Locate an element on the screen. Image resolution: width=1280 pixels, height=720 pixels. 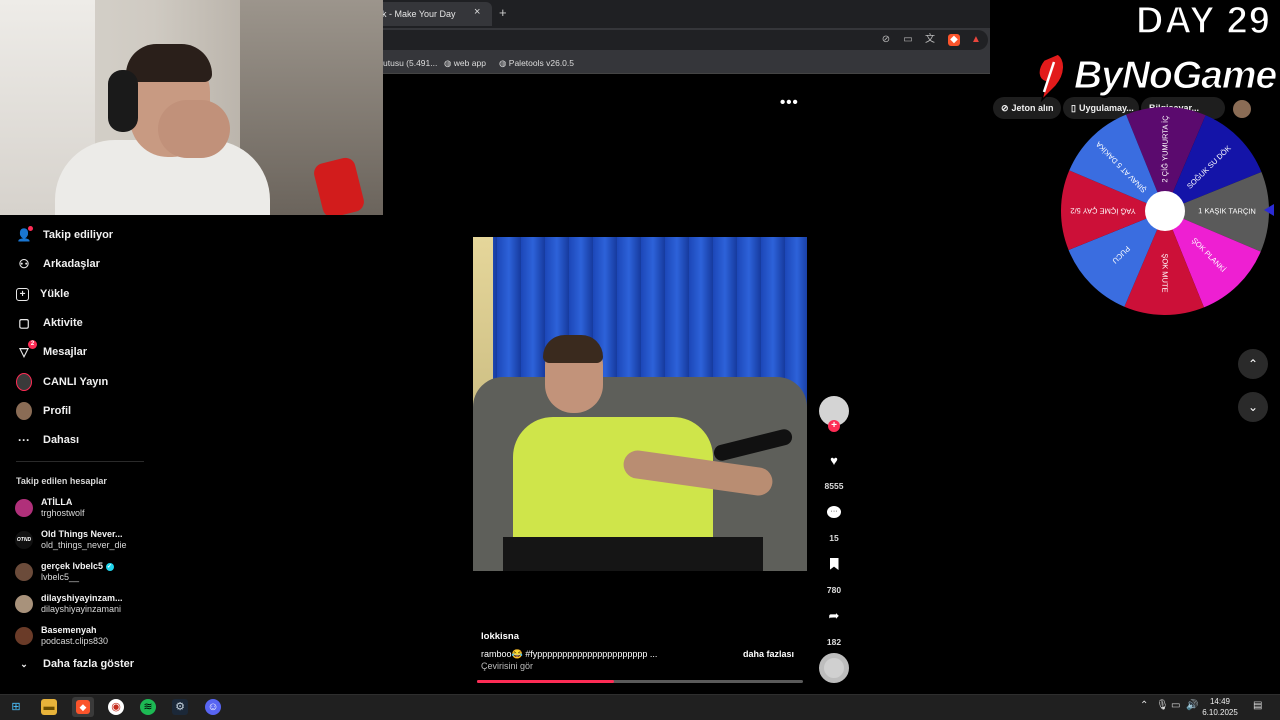
webcam-headphones is located at coordinates (123, 101).